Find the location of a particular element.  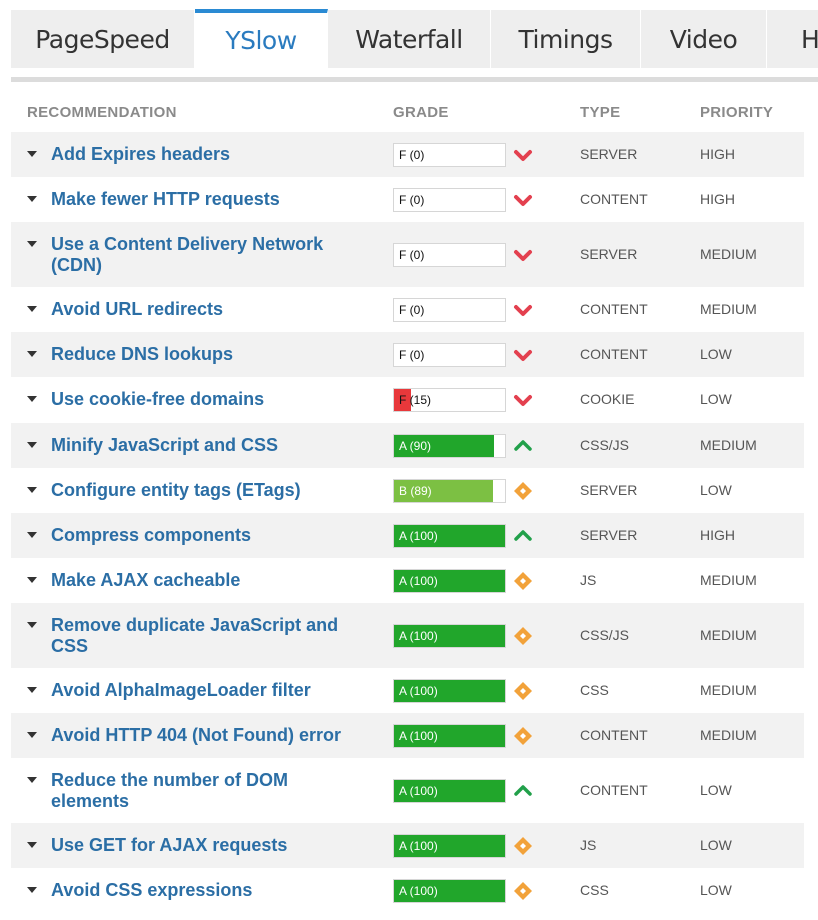

type-cell: CSS/JS is located at coordinates (605, 635).